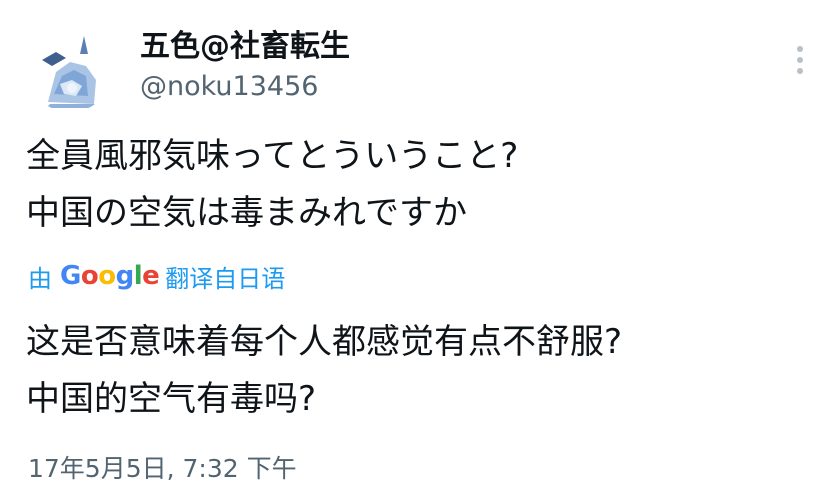  What do you see at coordinates (40, 278) in the screenshot?
I see `translation-prefix: 由` at bounding box center [40, 278].